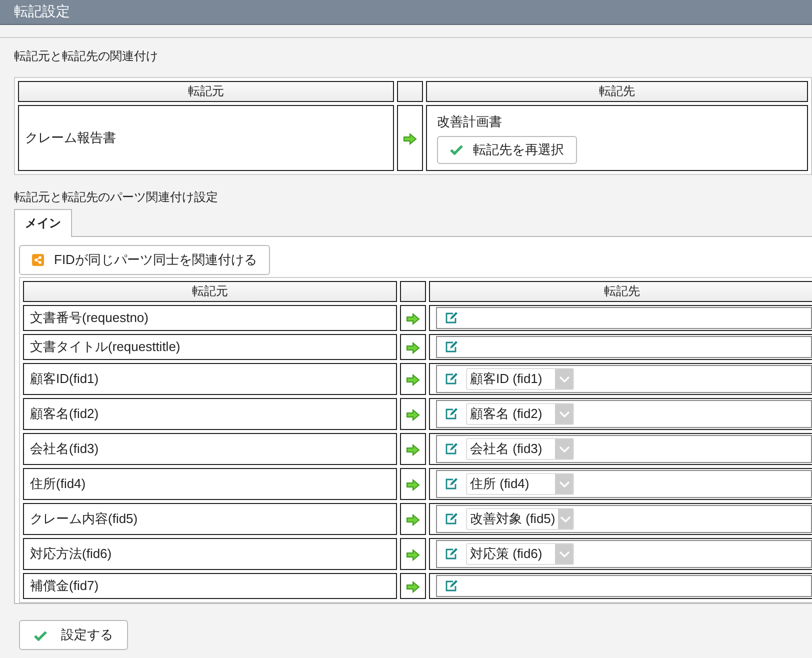 This screenshot has width=812, height=658. I want to click on source-document: クレーム報告書, so click(206, 138).